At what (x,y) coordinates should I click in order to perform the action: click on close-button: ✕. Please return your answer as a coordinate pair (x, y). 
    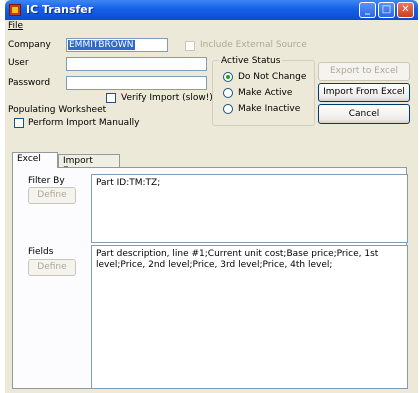
    Looking at the image, I should click on (405, 10).